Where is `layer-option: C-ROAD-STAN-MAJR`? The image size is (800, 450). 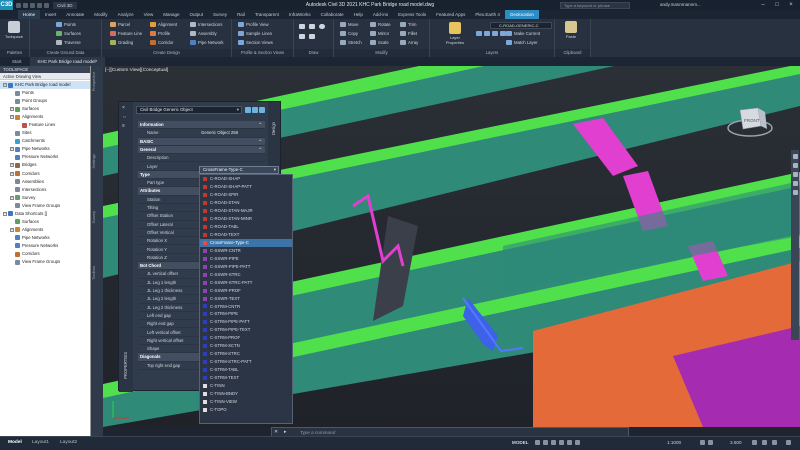
layer-option: C-ROAD-STAN-MAJR is located at coordinates (246, 211).